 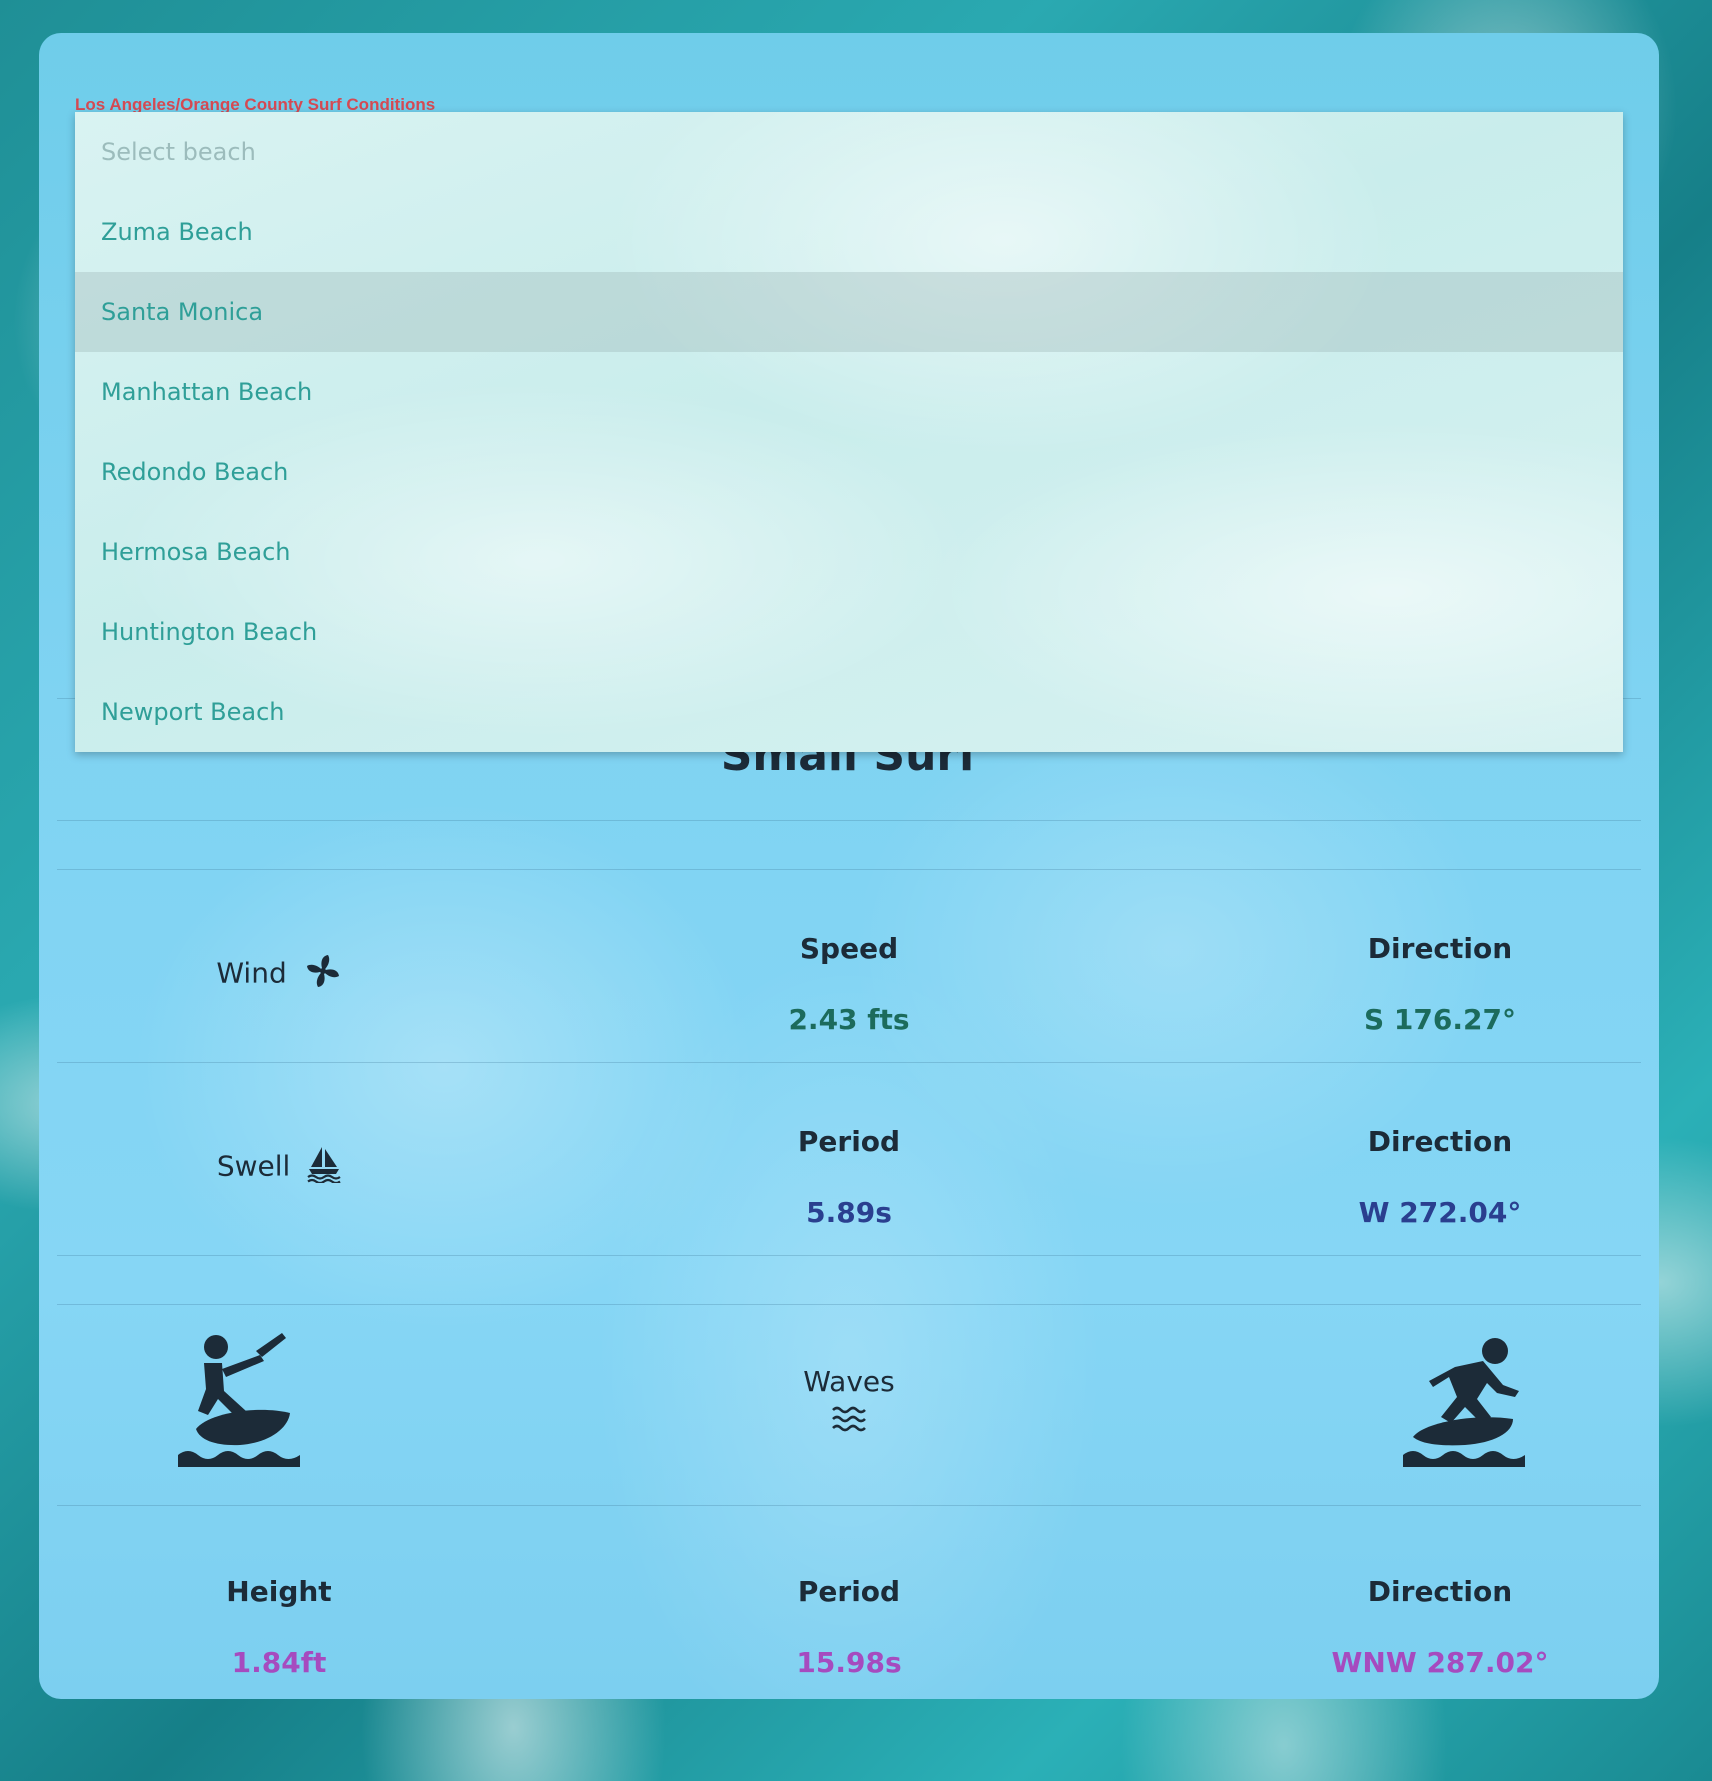 What do you see at coordinates (849, 1401) in the screenshot?
I see `waves-header: Waves` at bounding box center [849, 1401].